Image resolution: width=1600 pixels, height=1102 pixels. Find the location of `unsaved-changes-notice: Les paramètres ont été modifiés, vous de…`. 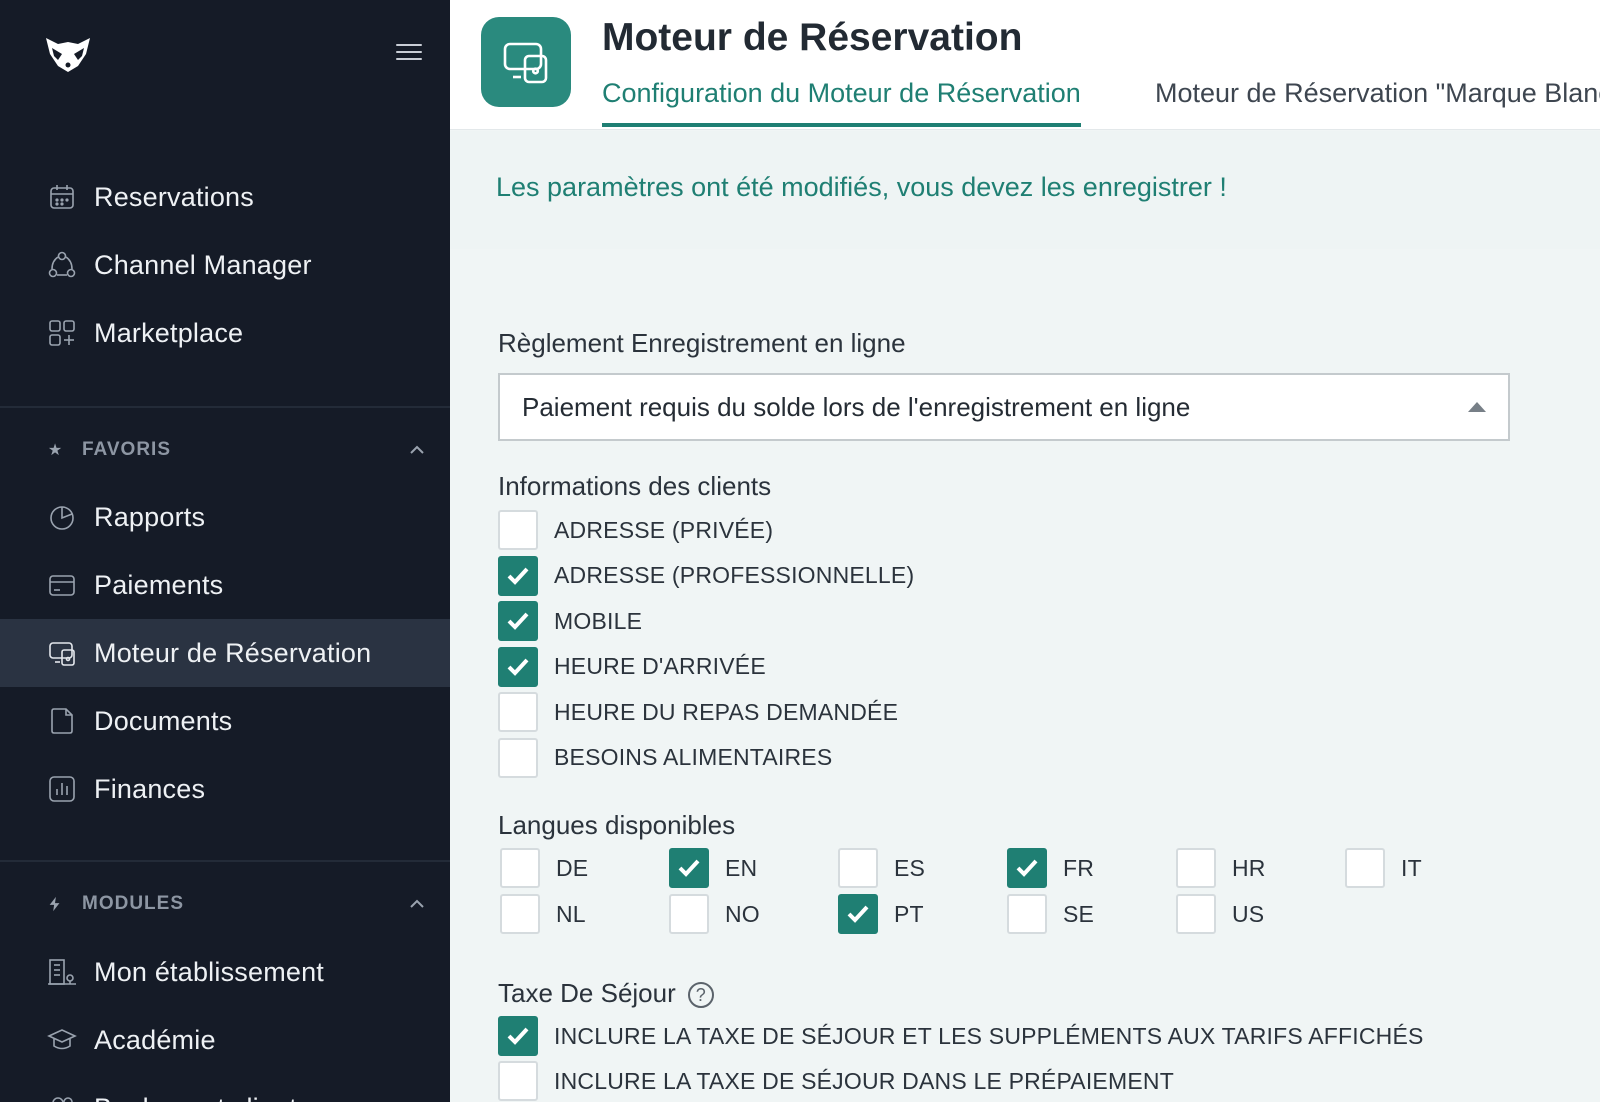

unsaved-changes-notice: Les paramètres ont été modifiés, vous de… is located at coordinates (861, 187).